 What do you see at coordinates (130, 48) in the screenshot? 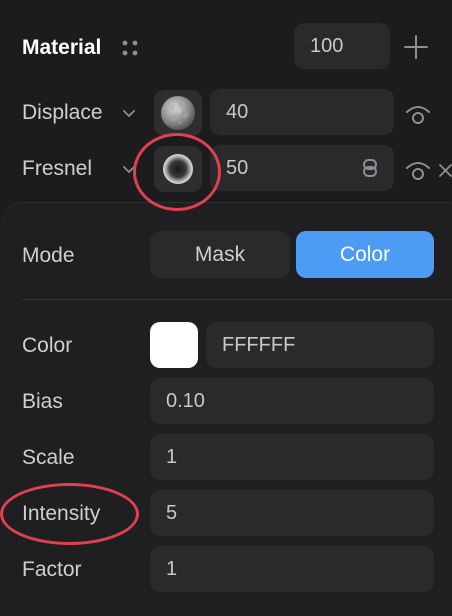
I see `drag-handle-icon` at bounding box center [130, 48].